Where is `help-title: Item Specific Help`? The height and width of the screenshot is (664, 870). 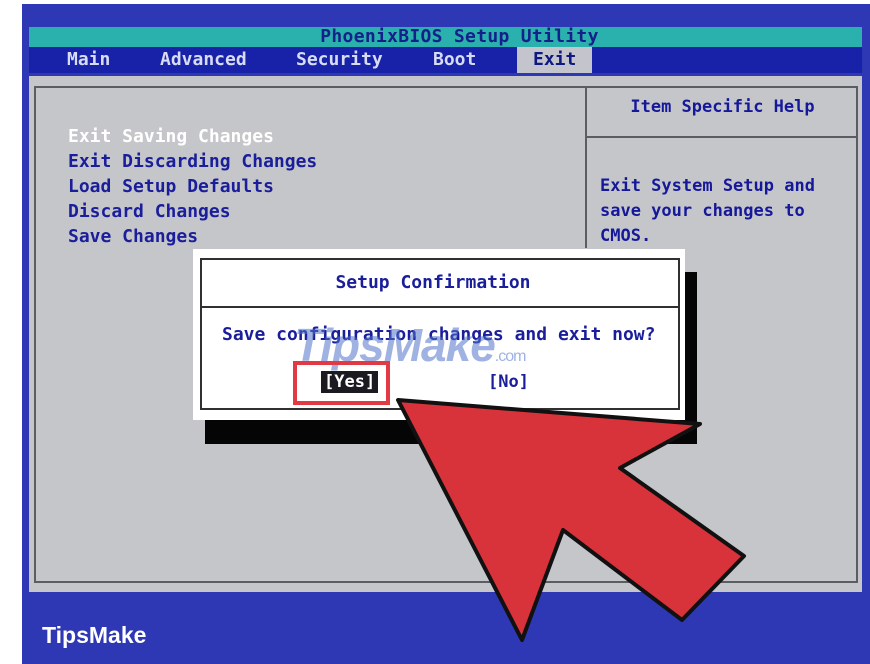 help-title: Item Specific Help is located at coordinates (722, 107).